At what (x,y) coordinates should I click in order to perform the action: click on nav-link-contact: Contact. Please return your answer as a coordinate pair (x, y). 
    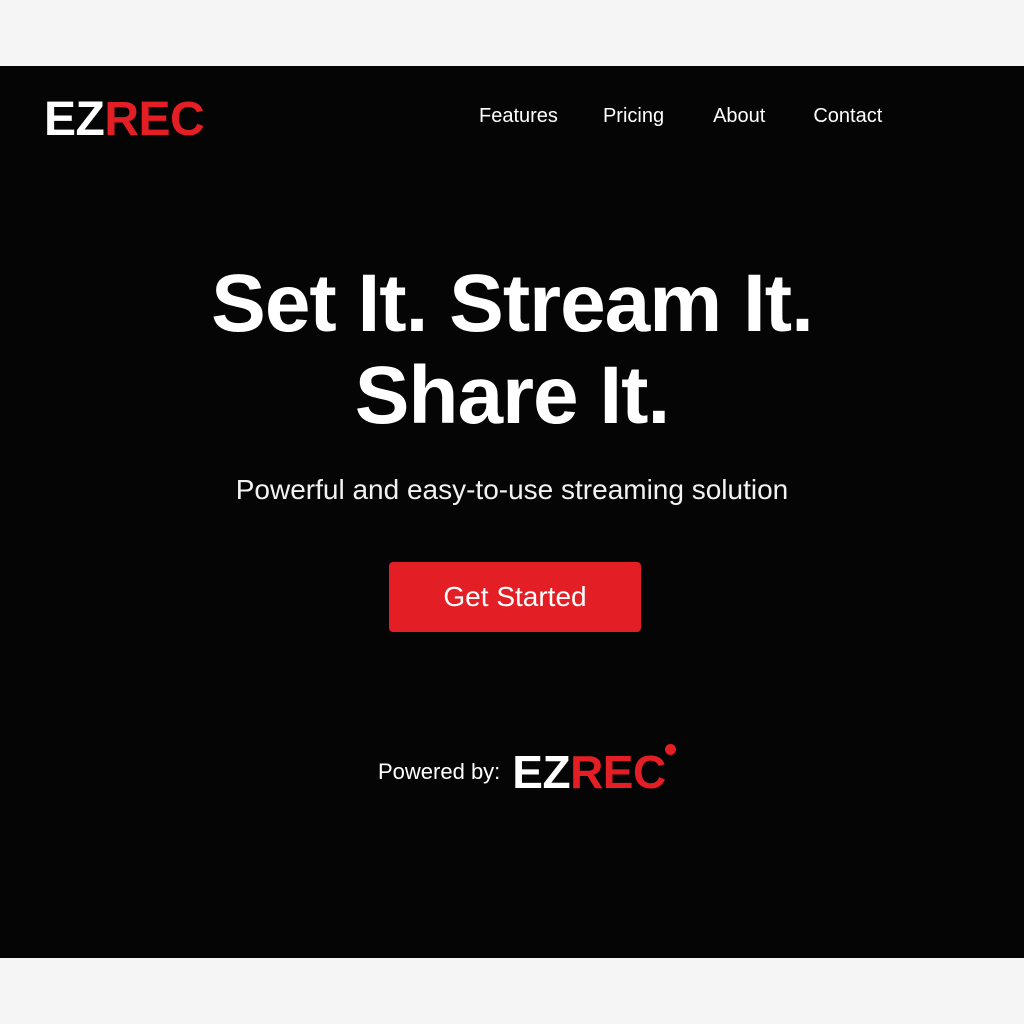
    Looking at the image, I should click on (847, 116).